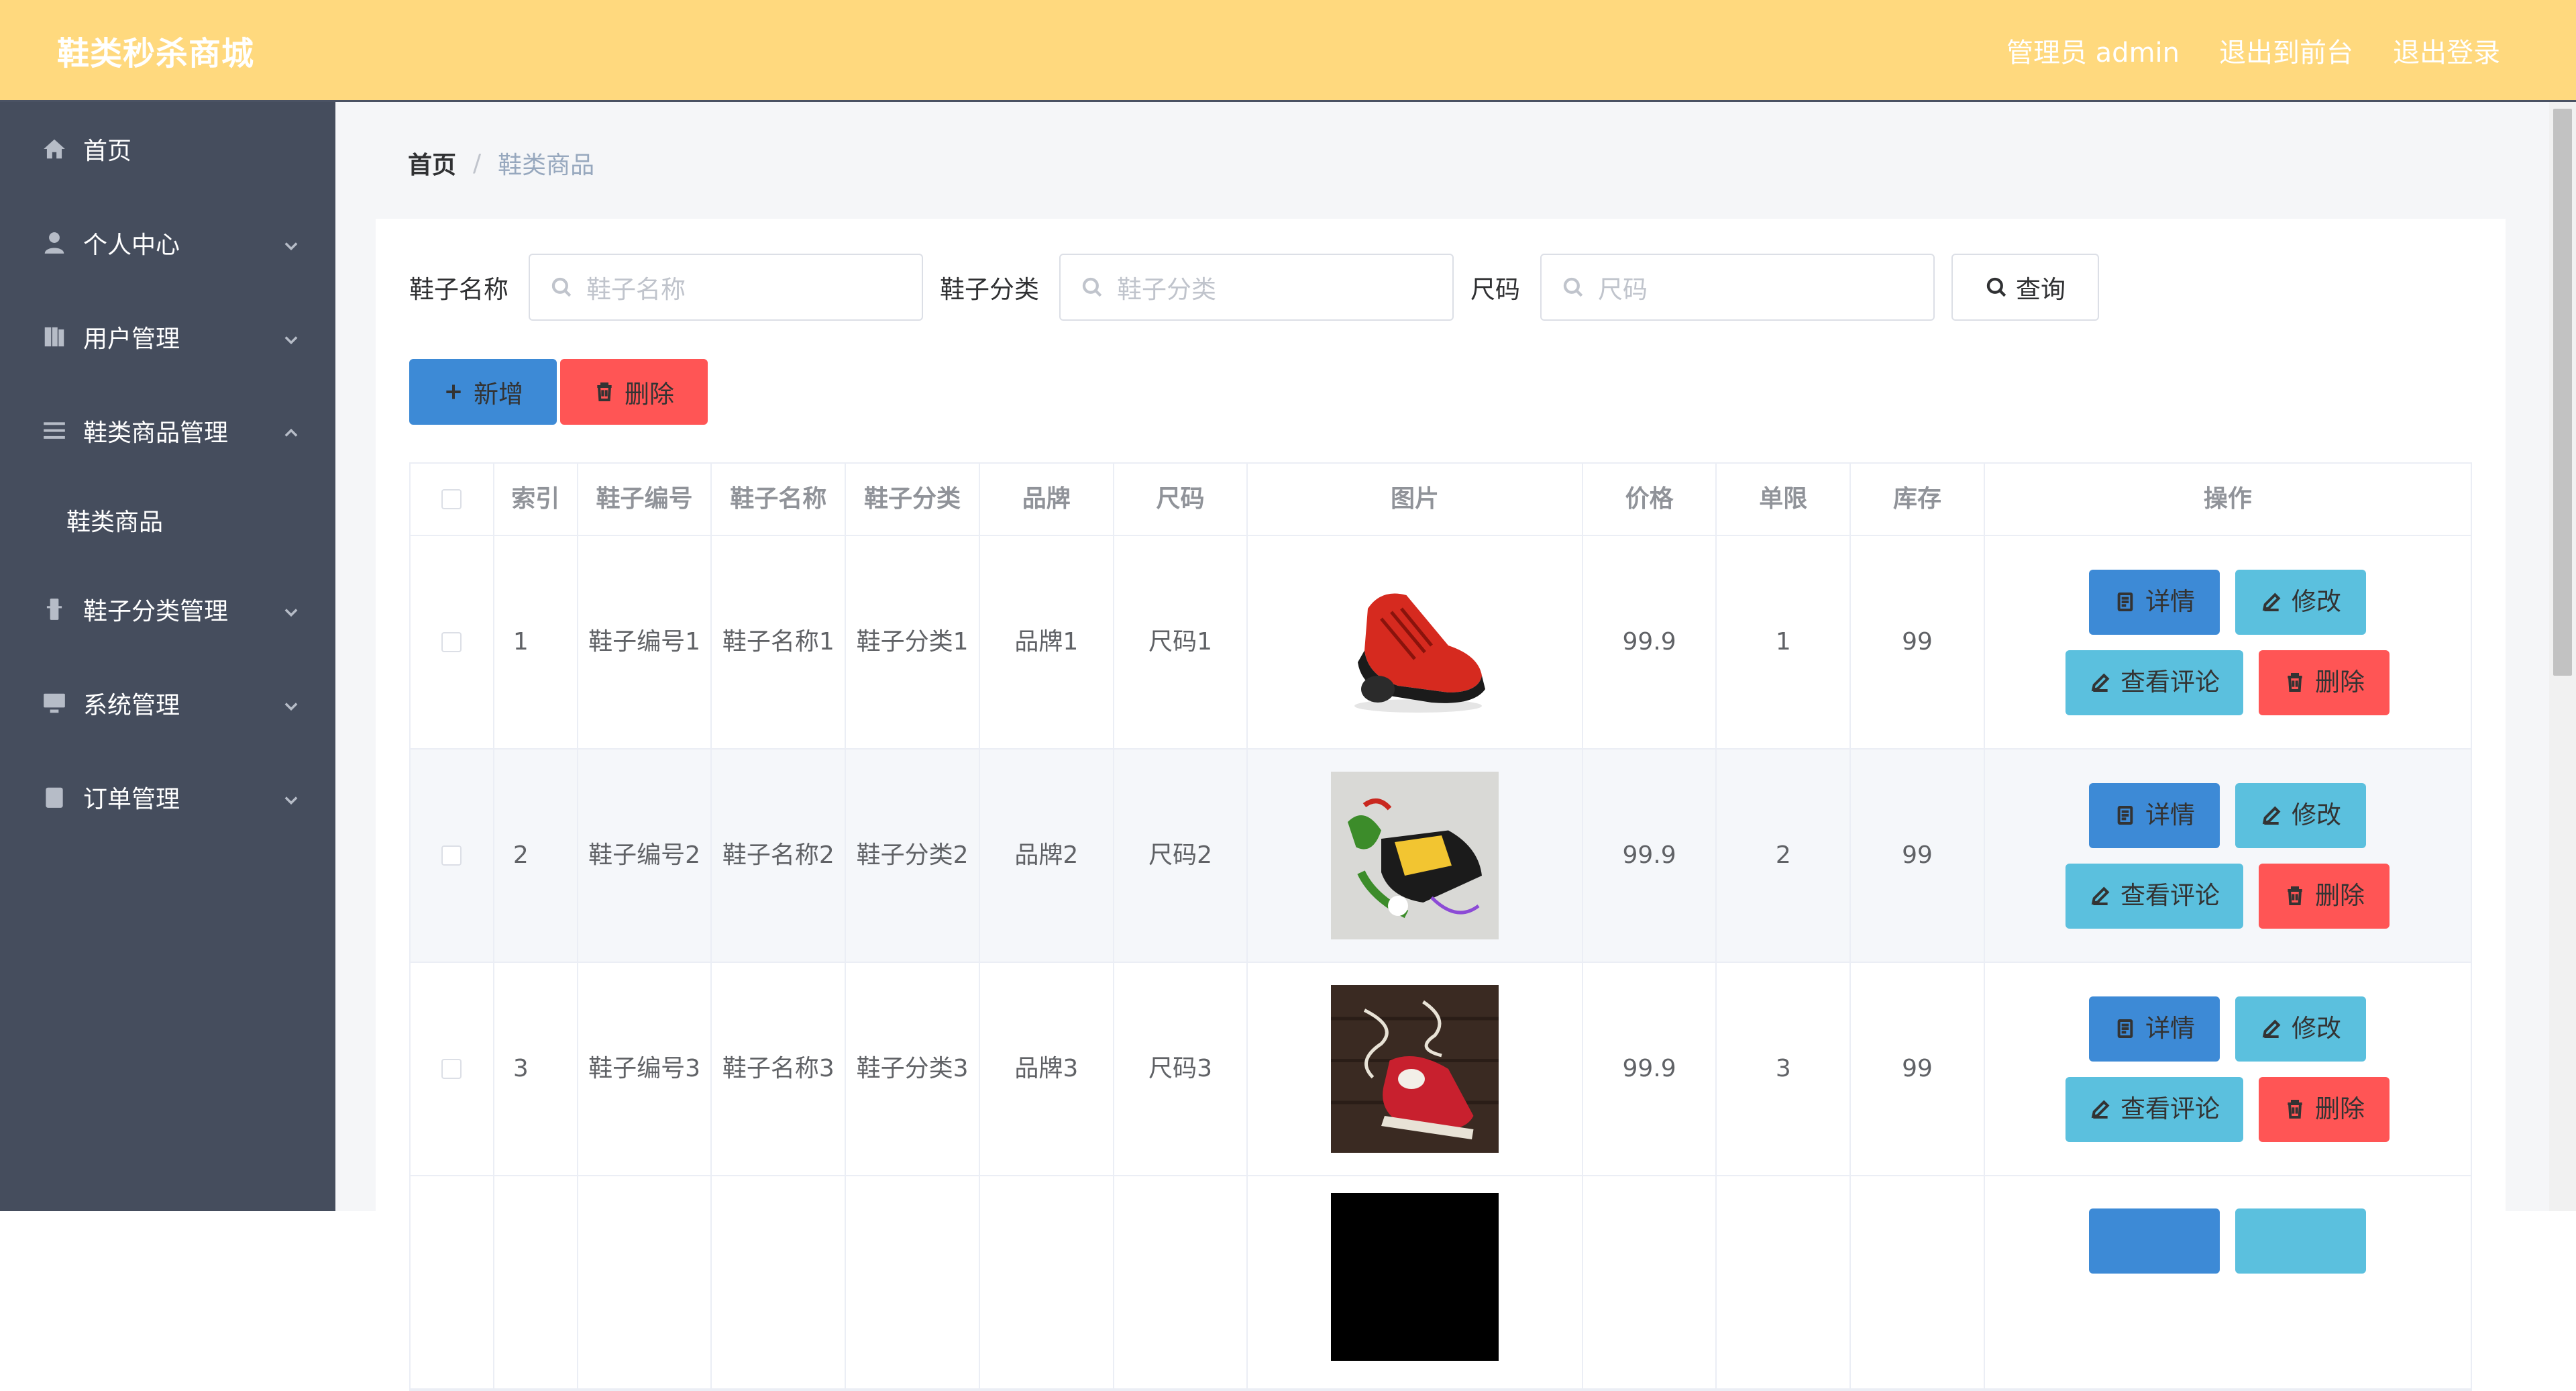  I want to click on header-limit: 单限, so click(1784, 499).